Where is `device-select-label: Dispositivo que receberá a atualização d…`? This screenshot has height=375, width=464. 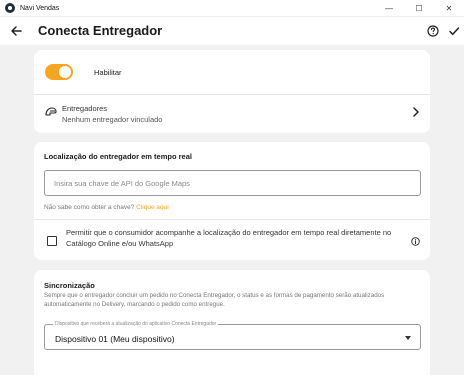 device-select-label: Dispositivo que receberá a atualização d… is located at coordinates (136, 324).